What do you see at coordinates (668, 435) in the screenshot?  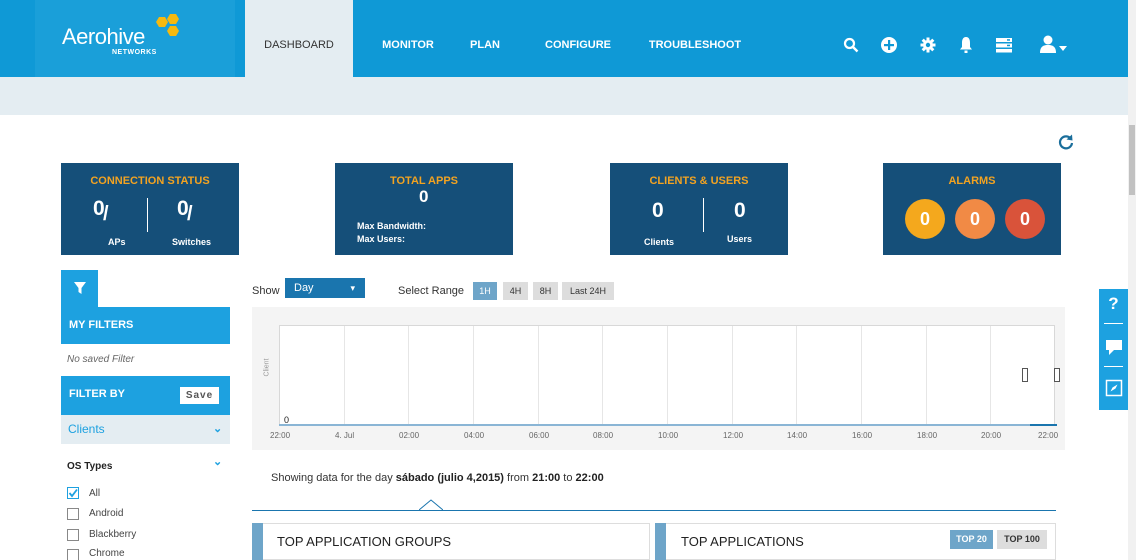 I see `chart-x-tick-label: 10:00` at bounding box center [668, 435].